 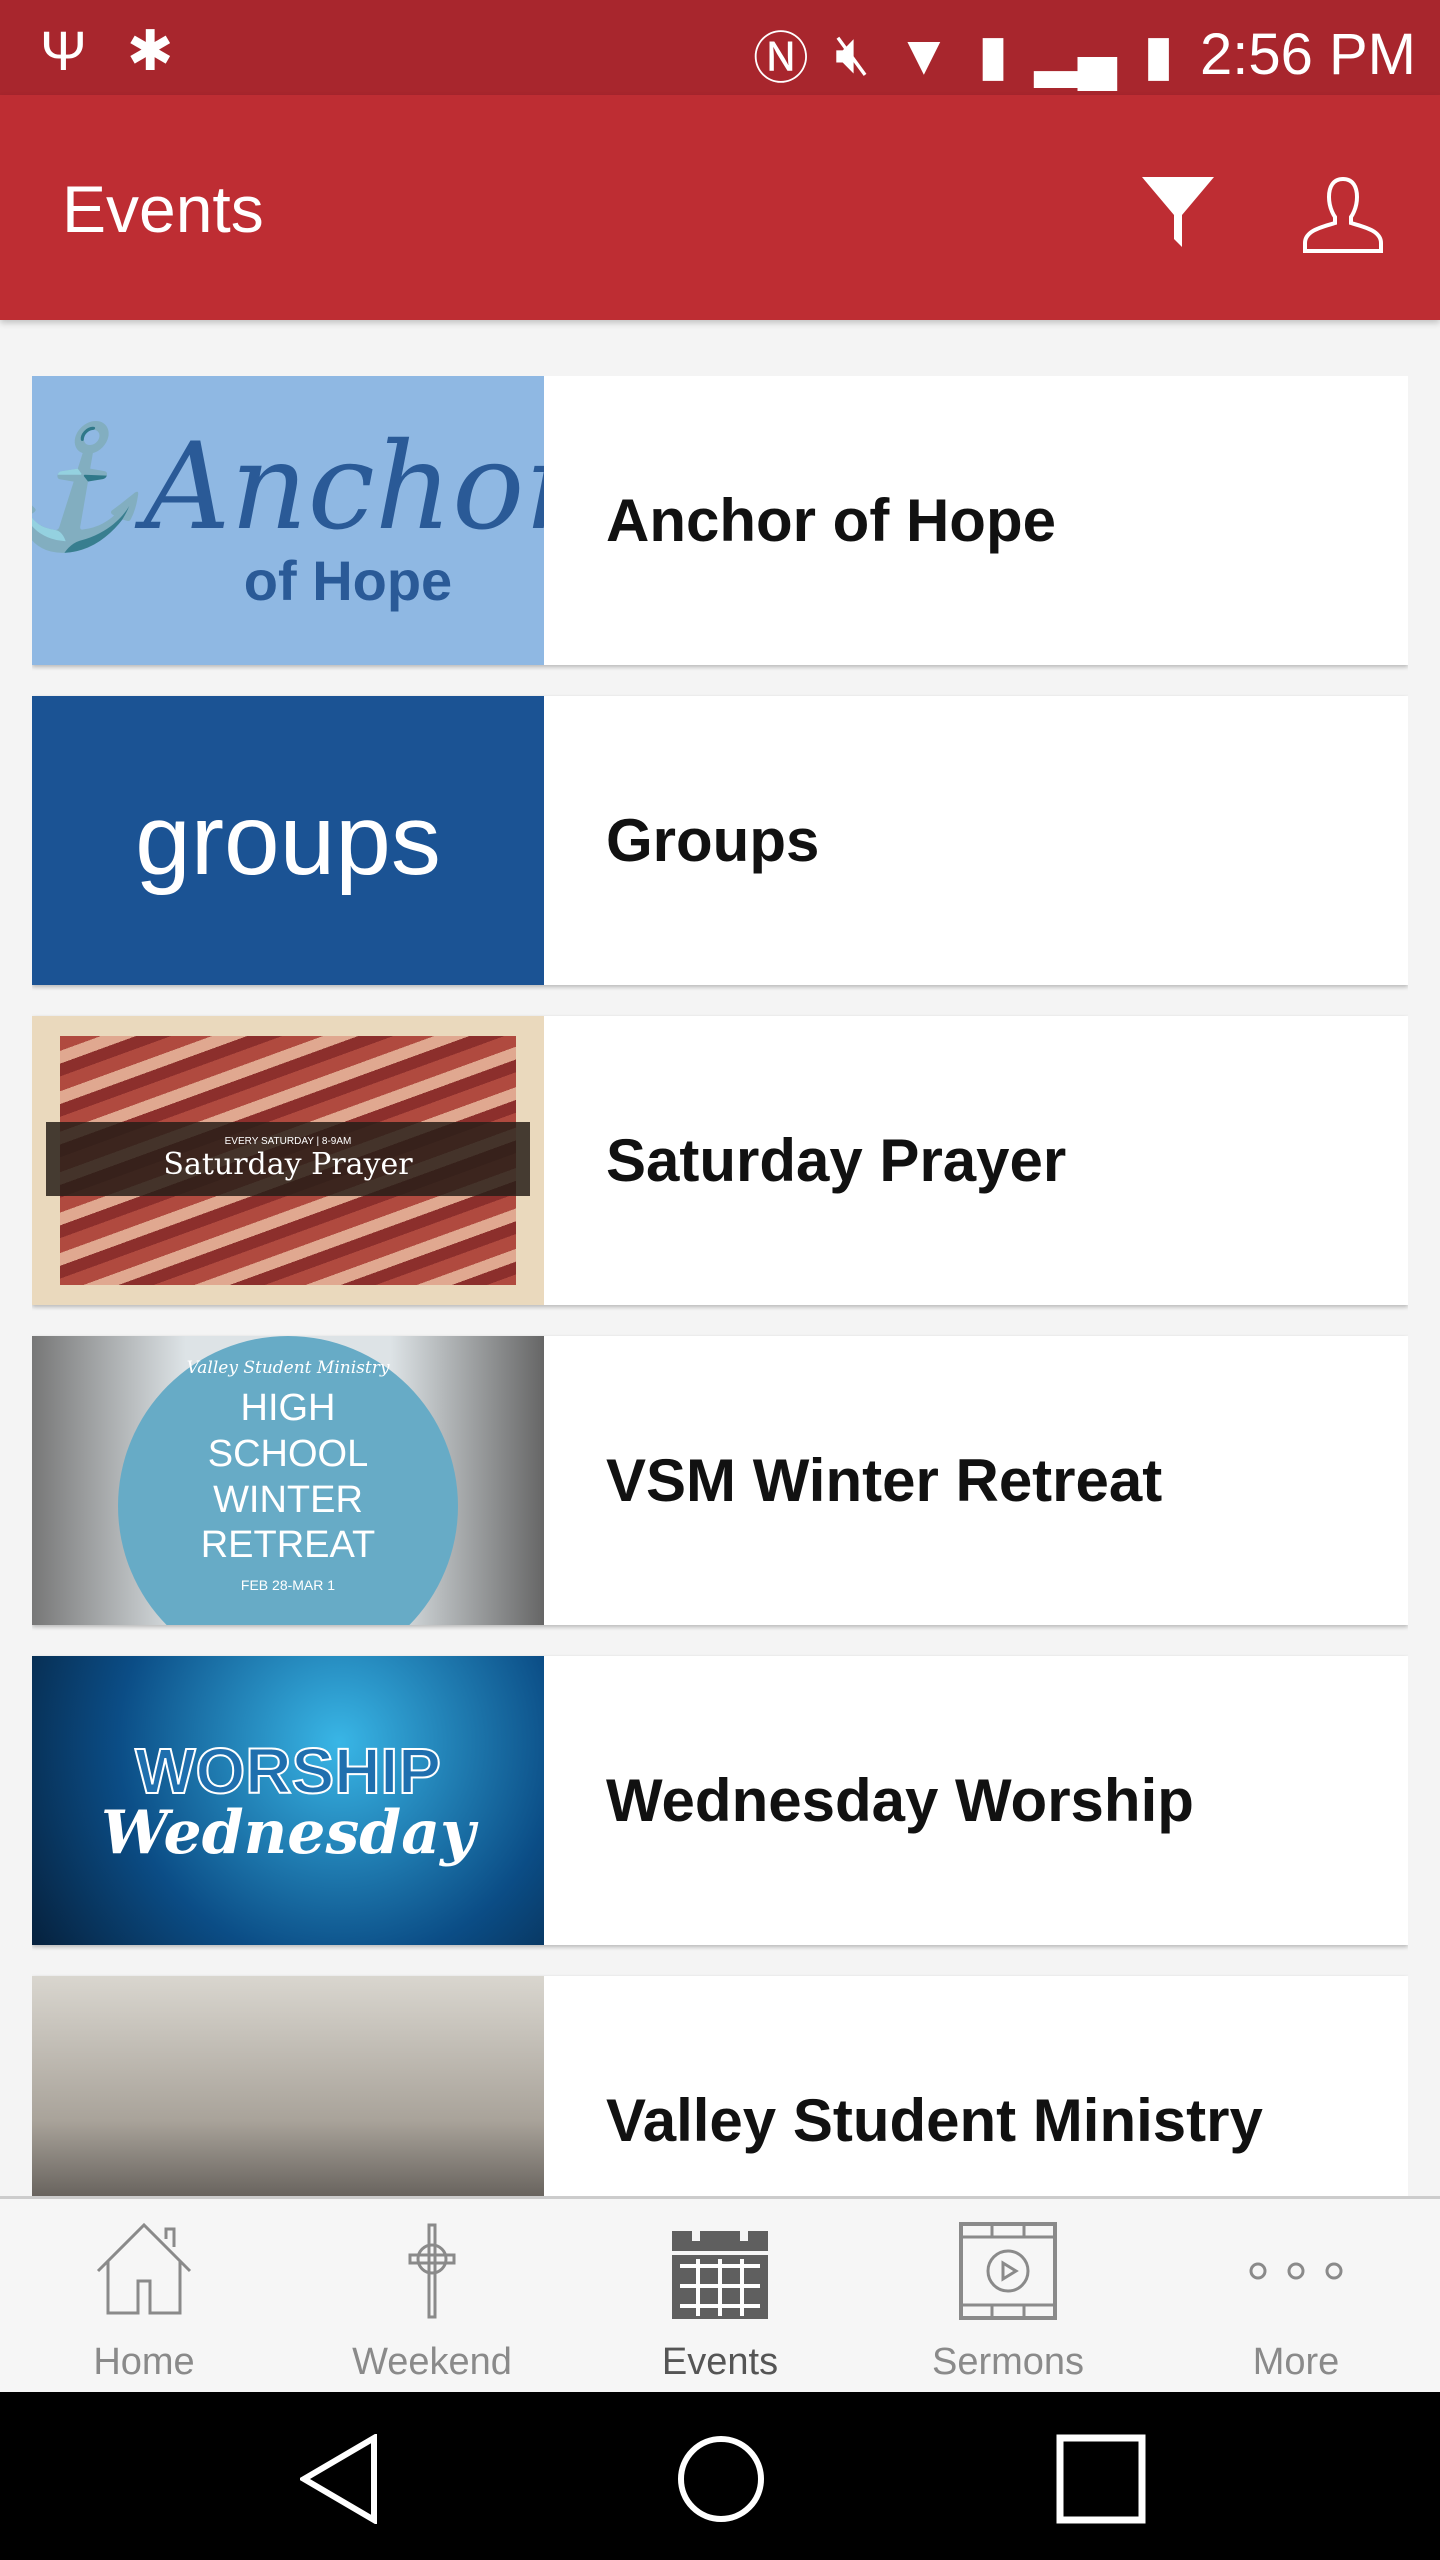 I want to click on tab-home: Home, so click(x=144, y=2295).